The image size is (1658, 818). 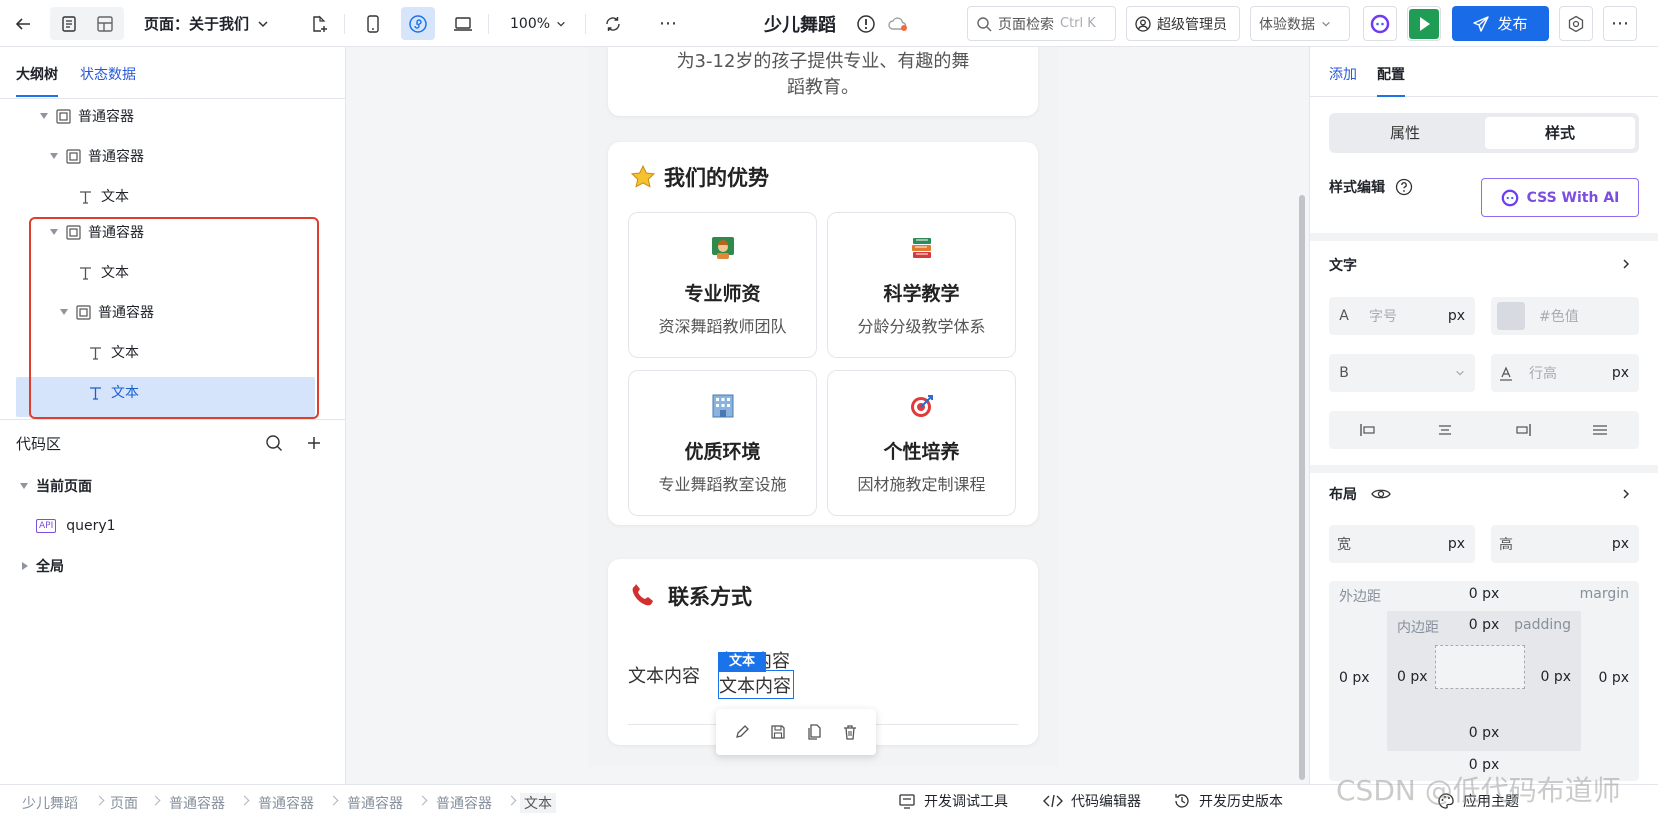 I want to click on phone-icon, so click(x=643, y=596).